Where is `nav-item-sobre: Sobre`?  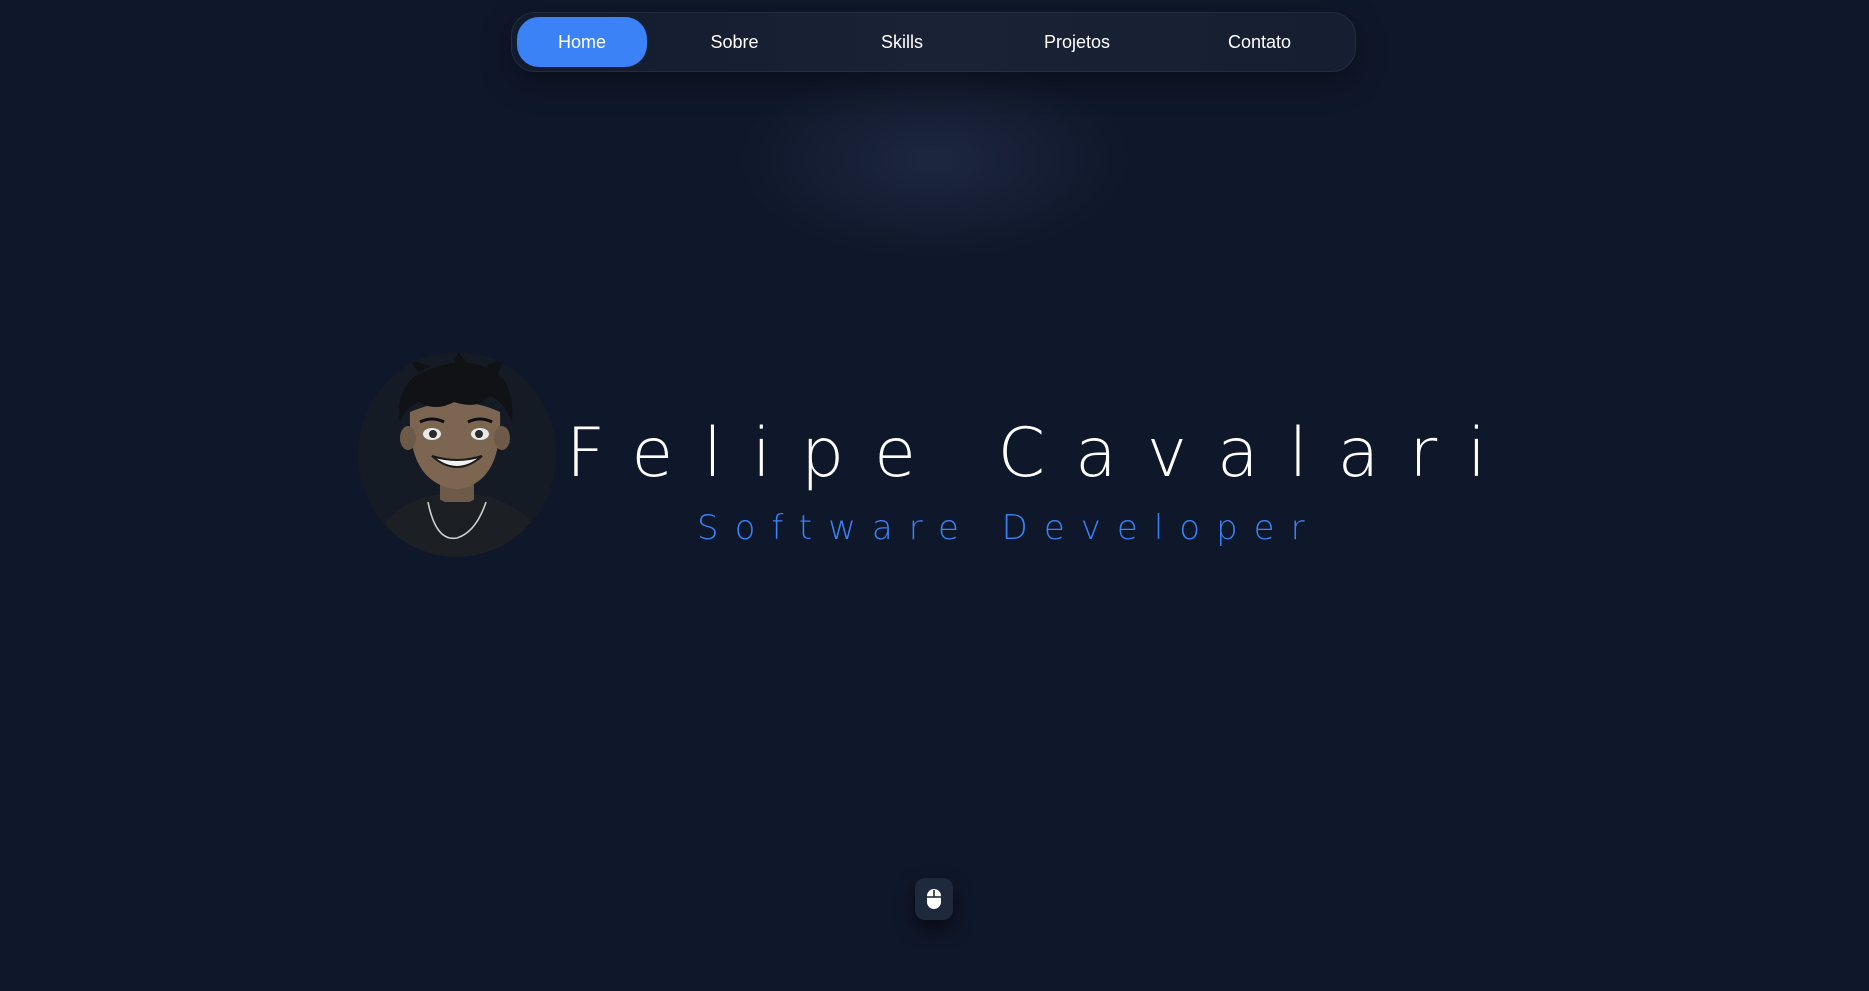
nav-item-sobre: Sobre is located at coordinates (734, 42).